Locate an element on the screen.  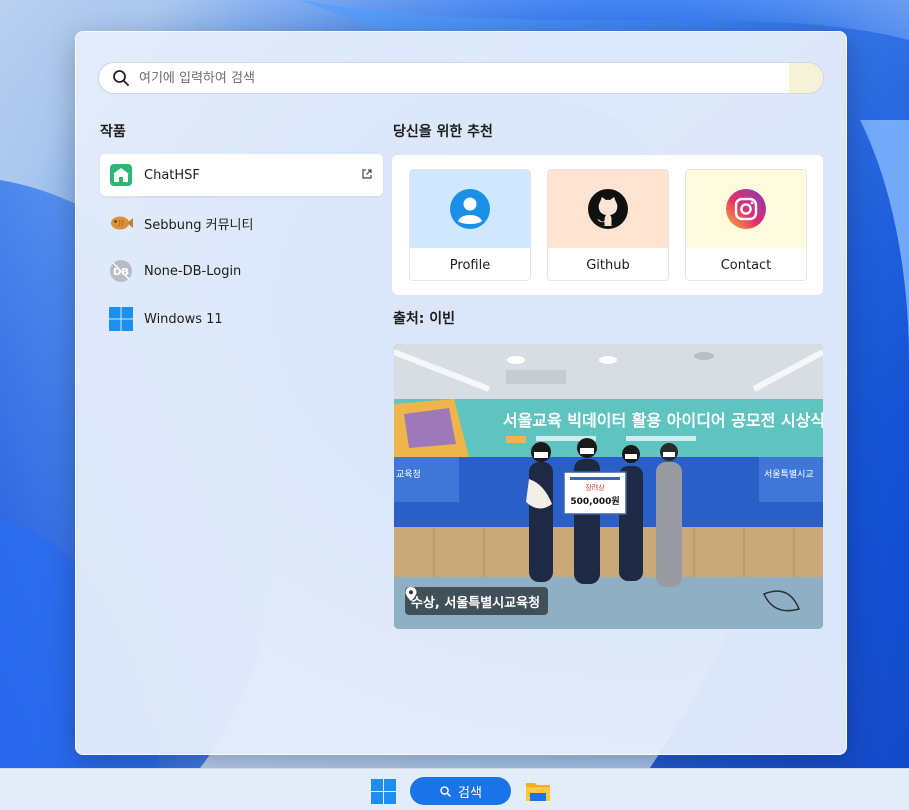
fish-bread-icon is located at coordinates (121, 223).